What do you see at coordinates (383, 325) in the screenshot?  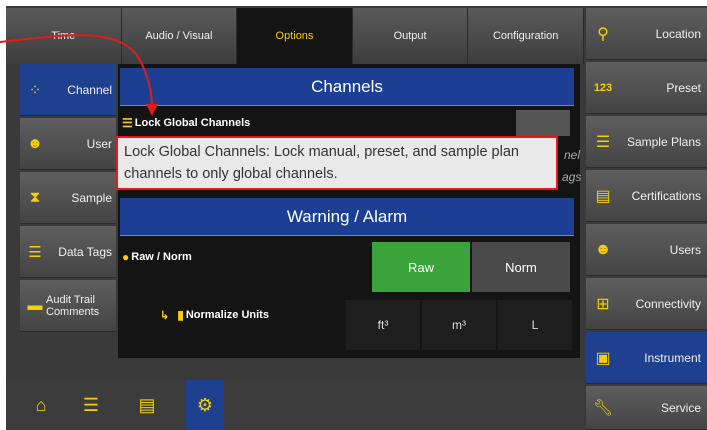 I see `unit-ft3-button: ft³` at bounding box center [383, 325].